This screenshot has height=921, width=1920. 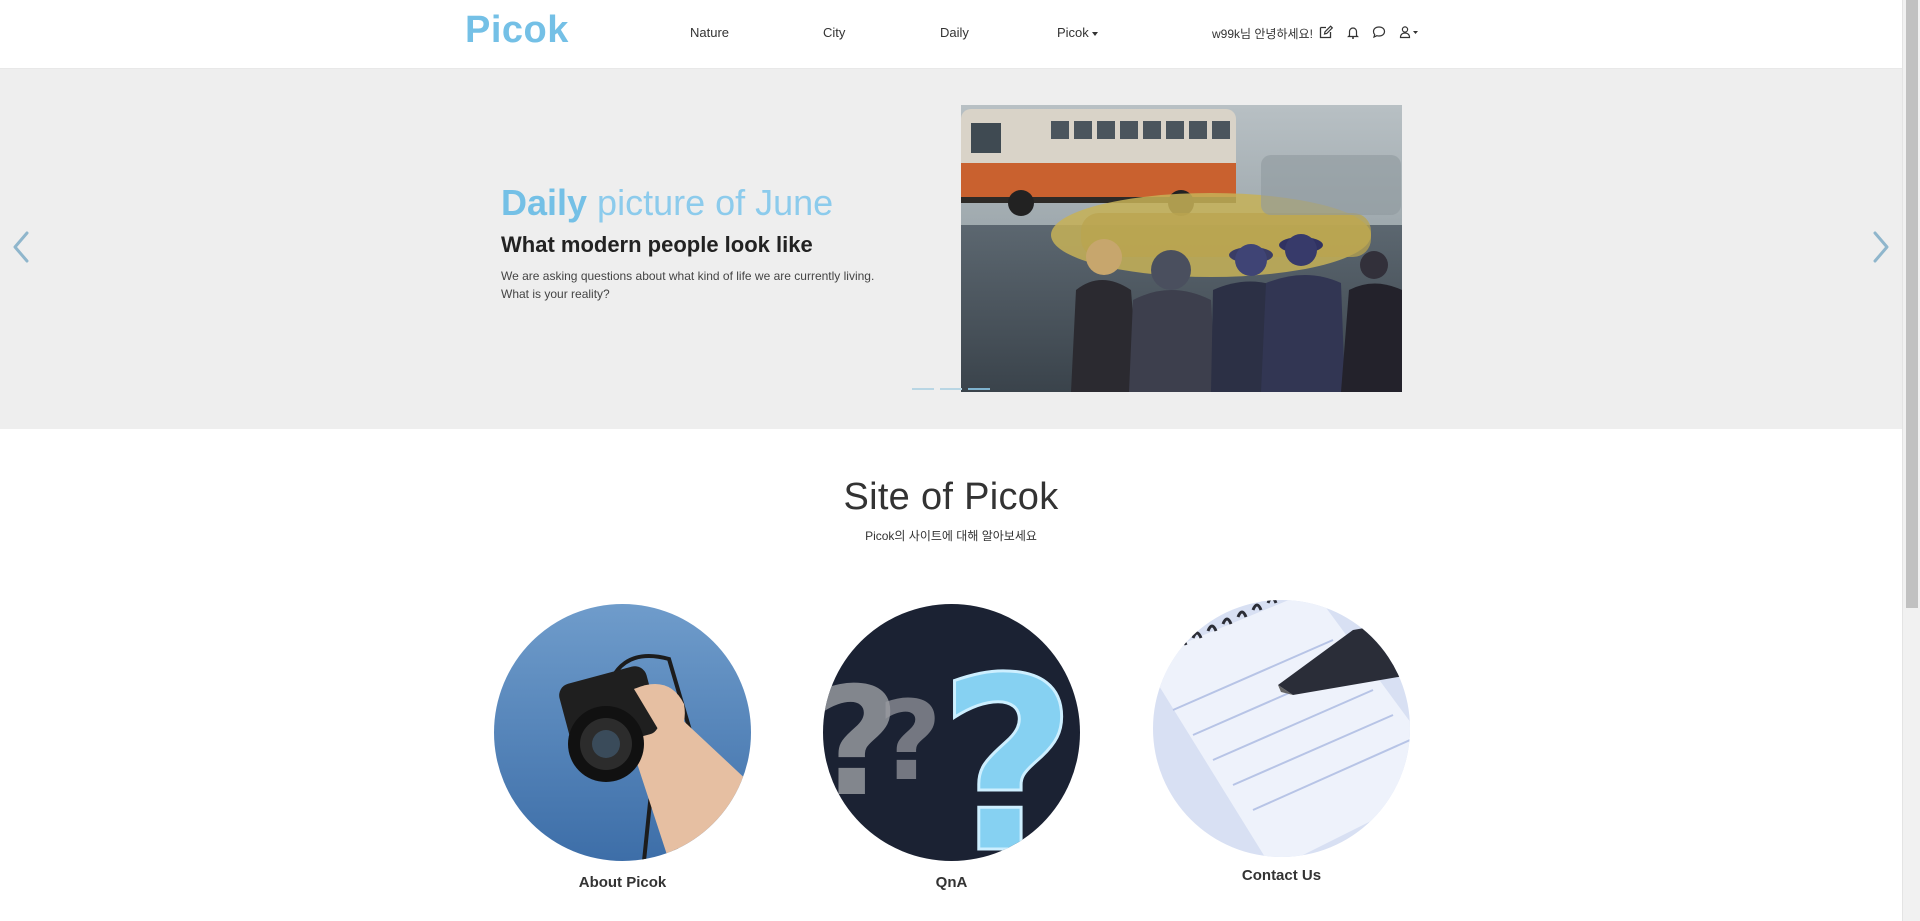 I want to click on carousel-next-arrow-icon, so click(x=1881, y=247).